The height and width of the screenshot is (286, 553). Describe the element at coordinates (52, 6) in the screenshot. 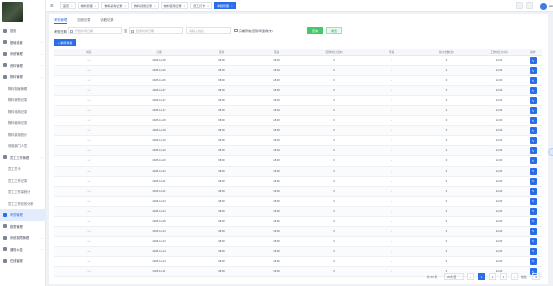

I see `hamburger-icon: ☰` at that location.